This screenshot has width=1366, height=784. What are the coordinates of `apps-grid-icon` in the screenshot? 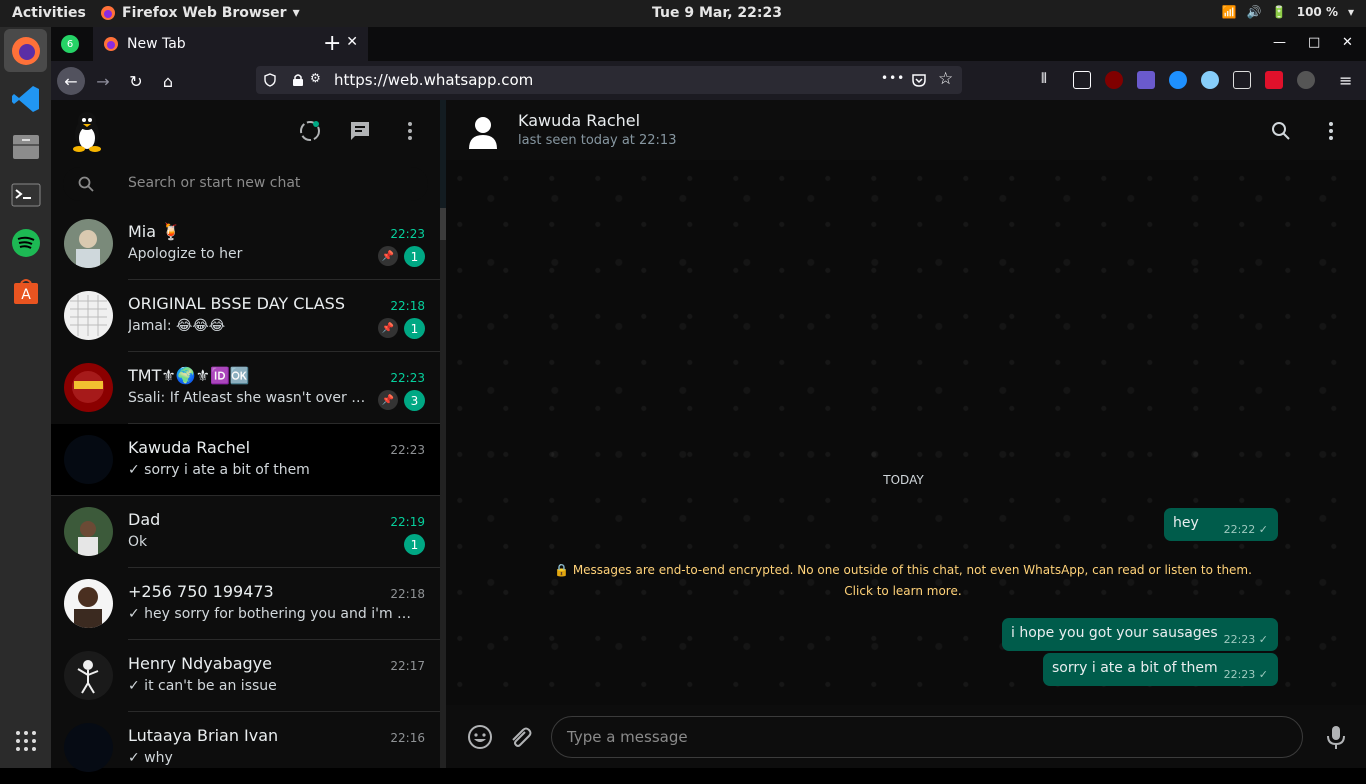 It's located at (25, 740).